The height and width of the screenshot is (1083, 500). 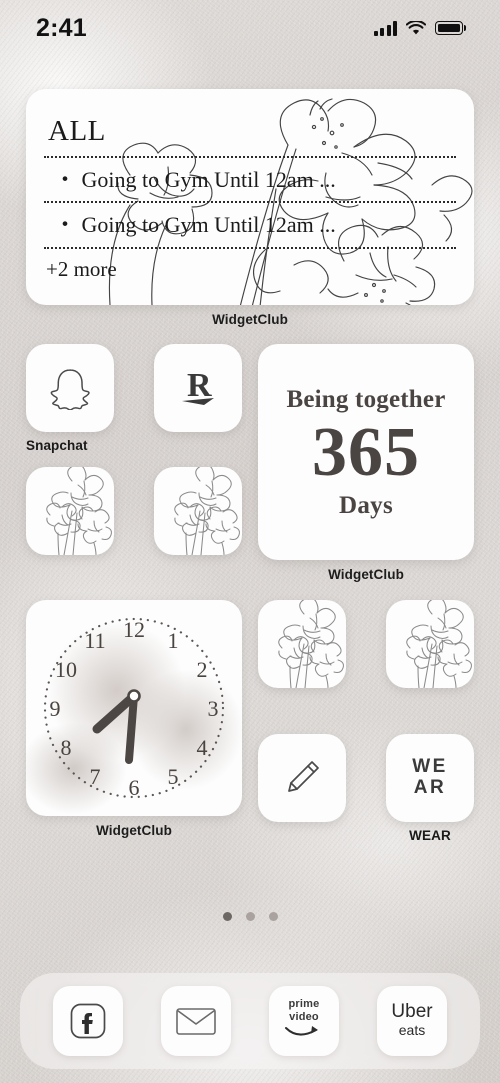 I want to click on dock-app-uber-eats: Uber eats, so click(x=412, y=1021).